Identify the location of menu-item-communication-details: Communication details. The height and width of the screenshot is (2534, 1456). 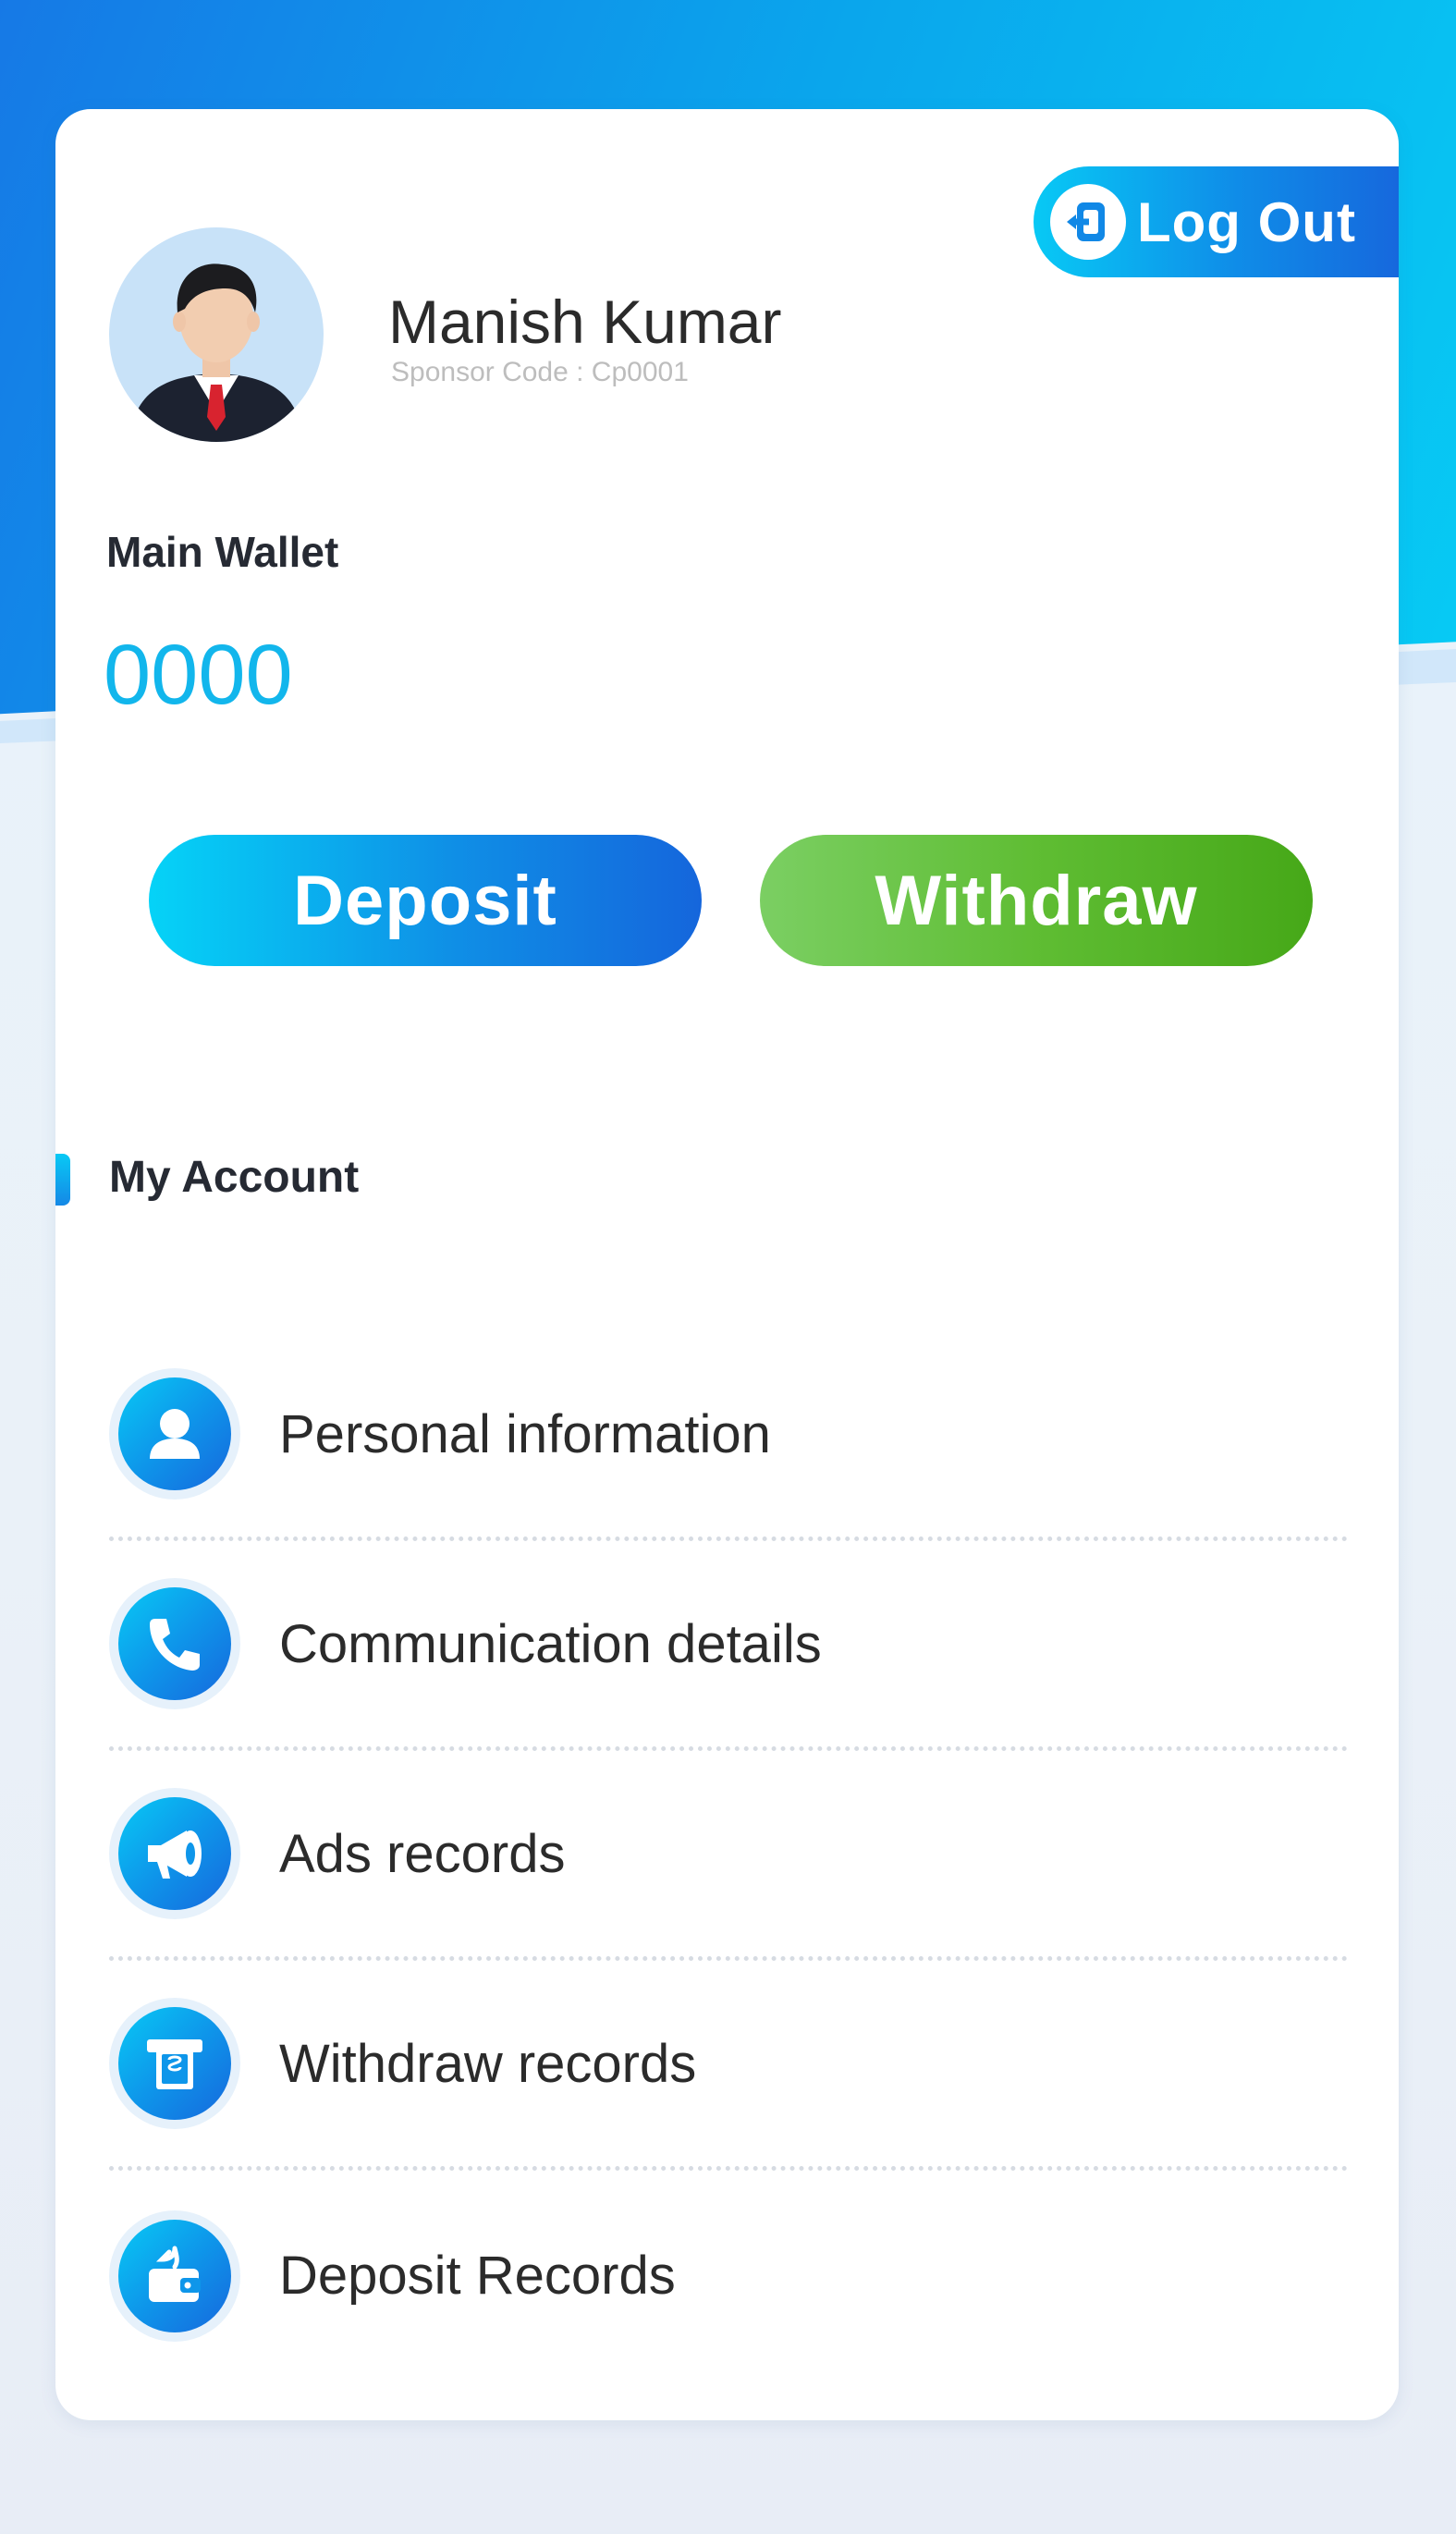
(728, 1646).